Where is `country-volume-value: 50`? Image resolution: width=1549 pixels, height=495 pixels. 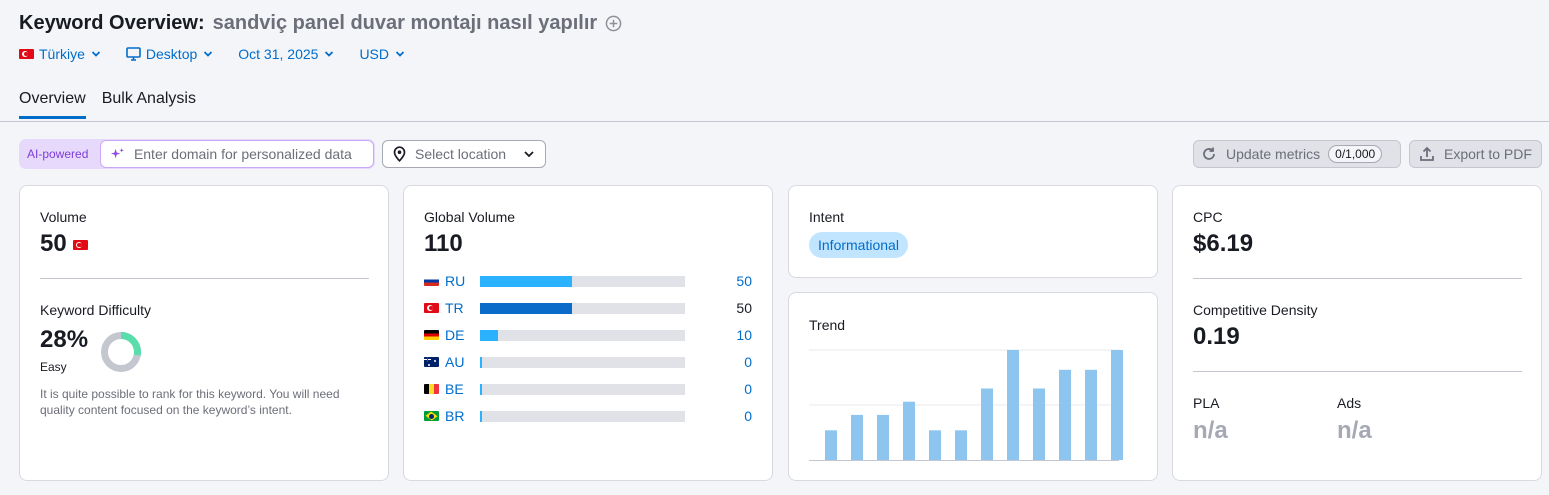
country-volume-value: 50 is located at coordinates (744, 308).